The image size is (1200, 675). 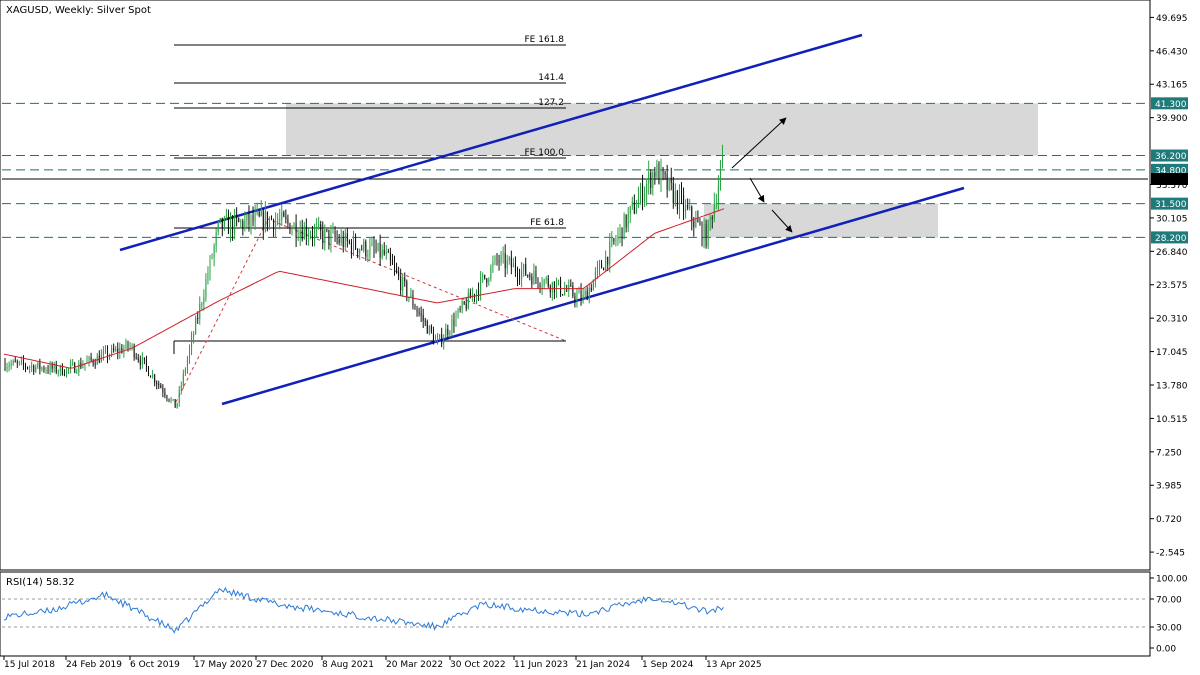 What do you see at coordinates (1172, 353) in the screenshot?
I see `price-axis-label: 17.045` at bounding box center [1172, 353].